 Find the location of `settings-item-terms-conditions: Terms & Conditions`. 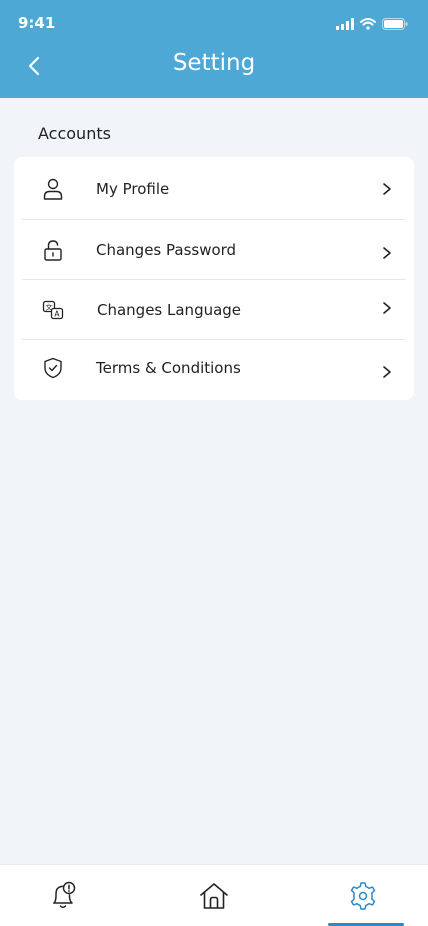

settings-item-terms-conditions: Terms & Conditions is located at coordinates (214, 368).